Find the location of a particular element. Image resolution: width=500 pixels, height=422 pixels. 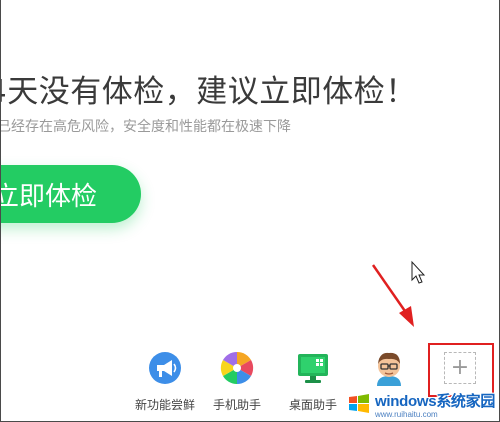

annotation-overlay is located at coordinates (398, 293).